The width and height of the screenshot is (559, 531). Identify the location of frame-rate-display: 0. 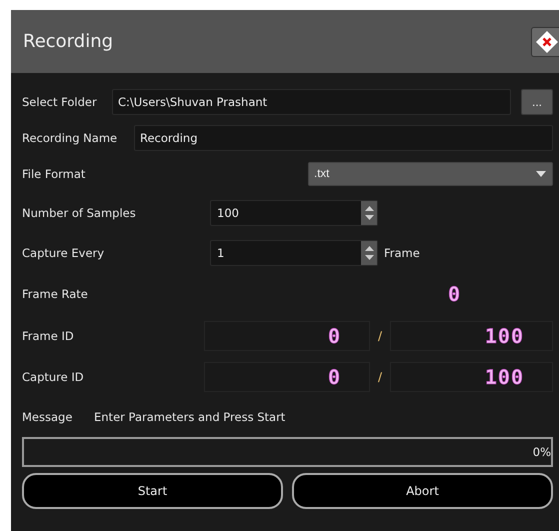
(455, 294).